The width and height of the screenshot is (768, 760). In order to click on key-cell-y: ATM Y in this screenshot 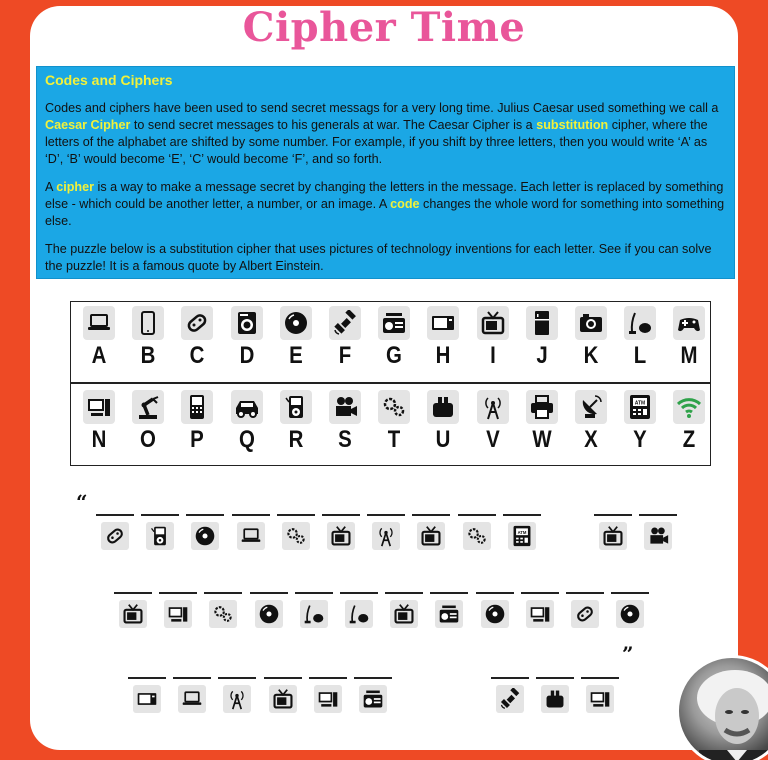, I will do `click(640, 422)`.